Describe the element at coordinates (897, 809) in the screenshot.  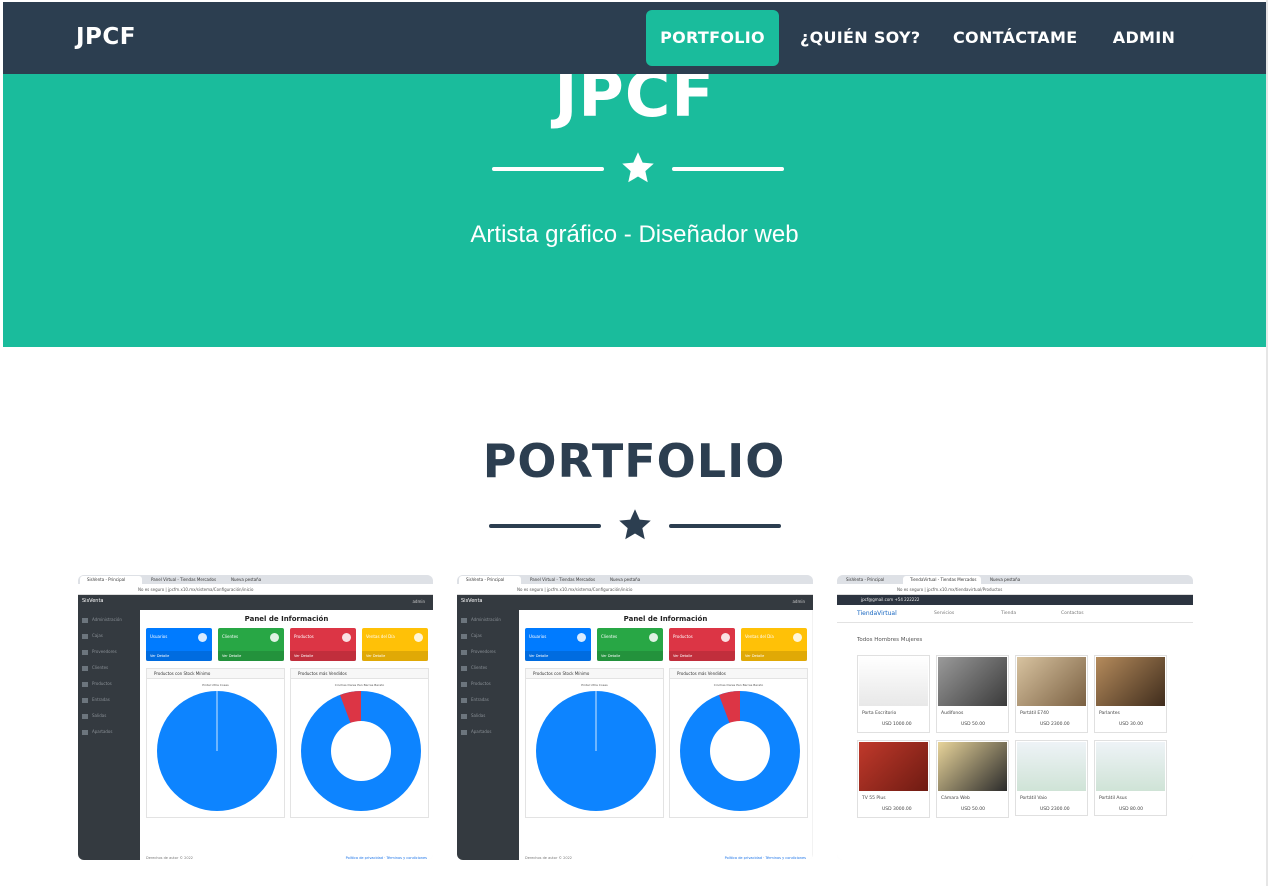
I see `mini-product-price: USD 3000.00` at that location.